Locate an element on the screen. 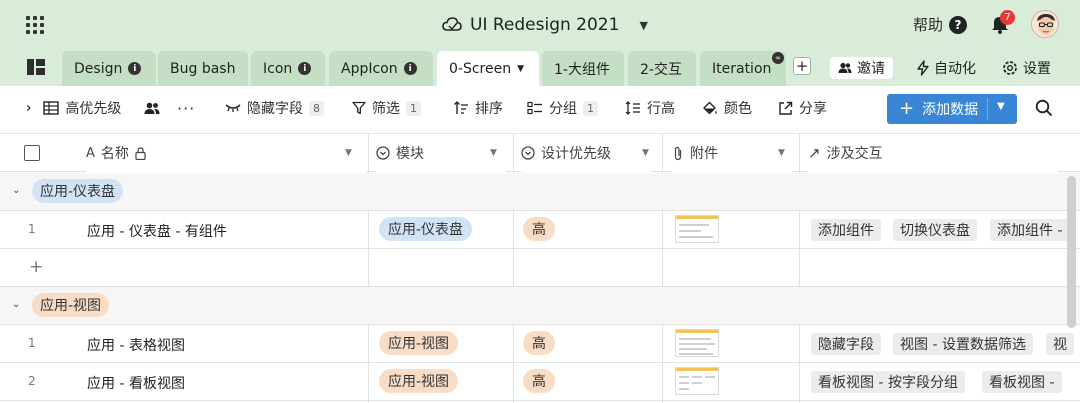 Image resolution: width=1080 pixels, height=403 pixels. add-record-dropdown-icon: ▼ is located at coordinates (1001, 106).